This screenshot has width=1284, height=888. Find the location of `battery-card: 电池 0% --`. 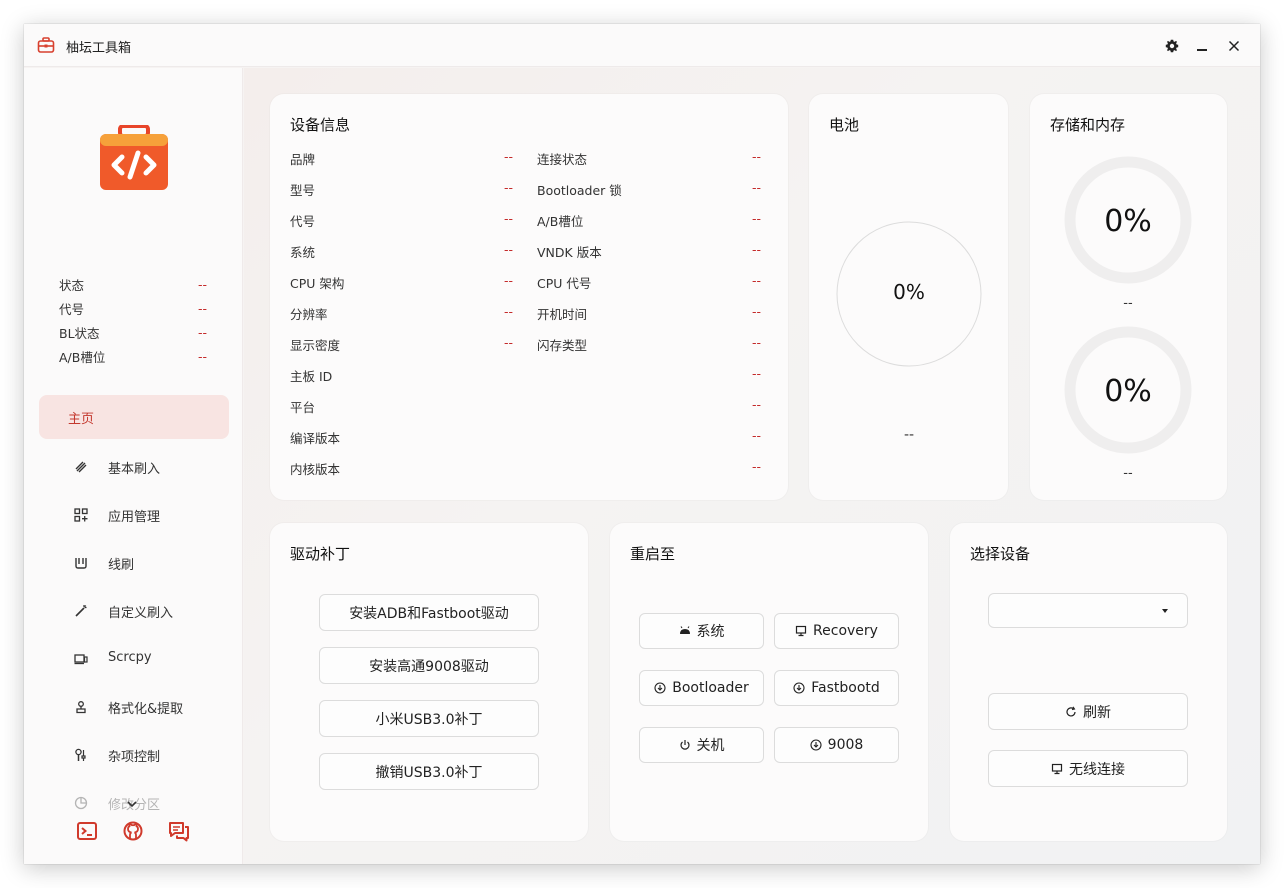

battery-card: 电池 0% -- is located at coordinates (908, 297).